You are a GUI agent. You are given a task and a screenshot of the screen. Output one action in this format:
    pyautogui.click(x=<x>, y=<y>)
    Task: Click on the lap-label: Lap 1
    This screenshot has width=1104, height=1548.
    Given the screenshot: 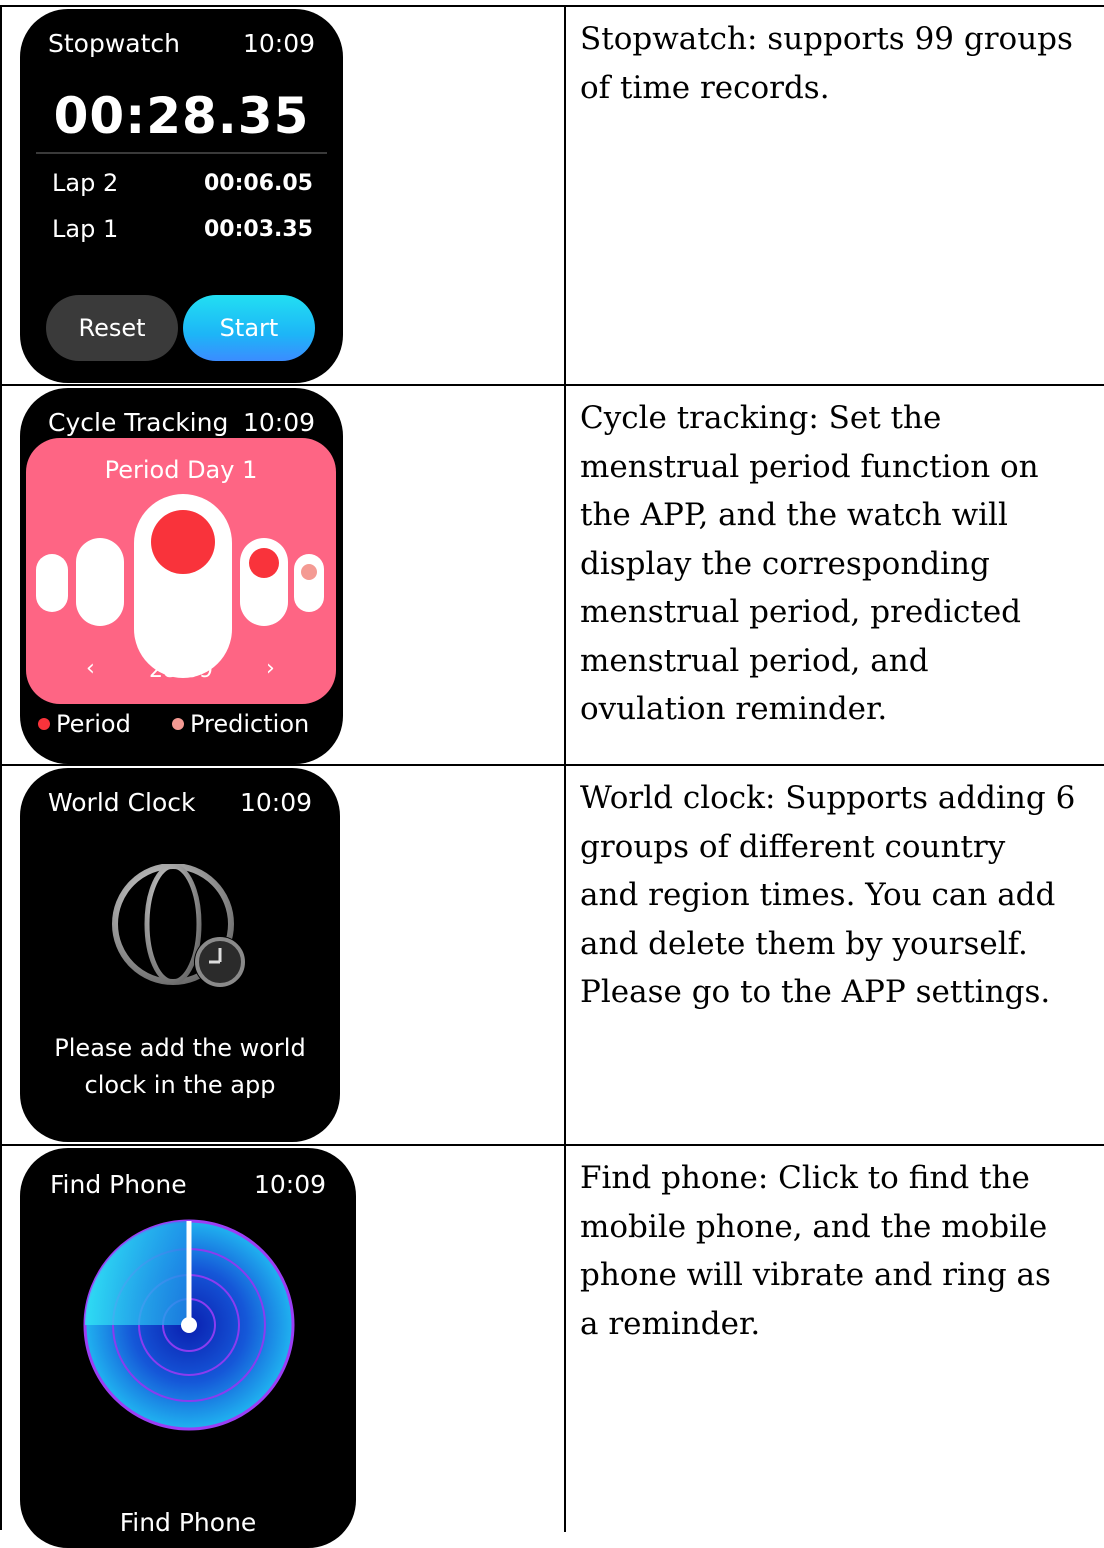 What is the action you would take?
    pyautogui.click(x=85, y=229)
    